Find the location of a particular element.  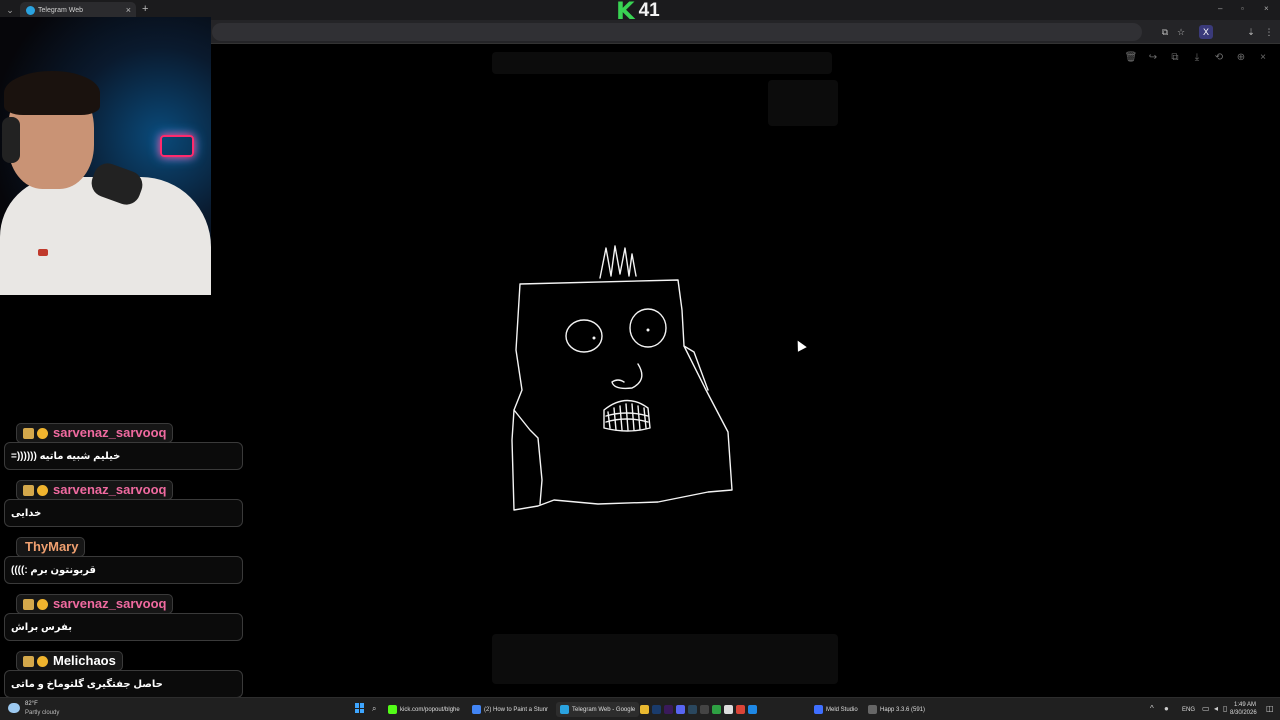

tab-title: Telegram Web is located at coordinates (61, 10).